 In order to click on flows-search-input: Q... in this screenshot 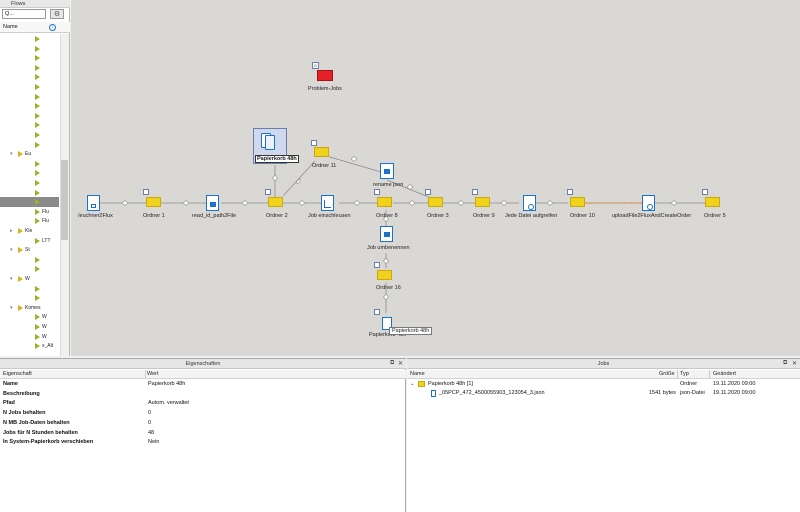, I will do `click(24, 14)`.